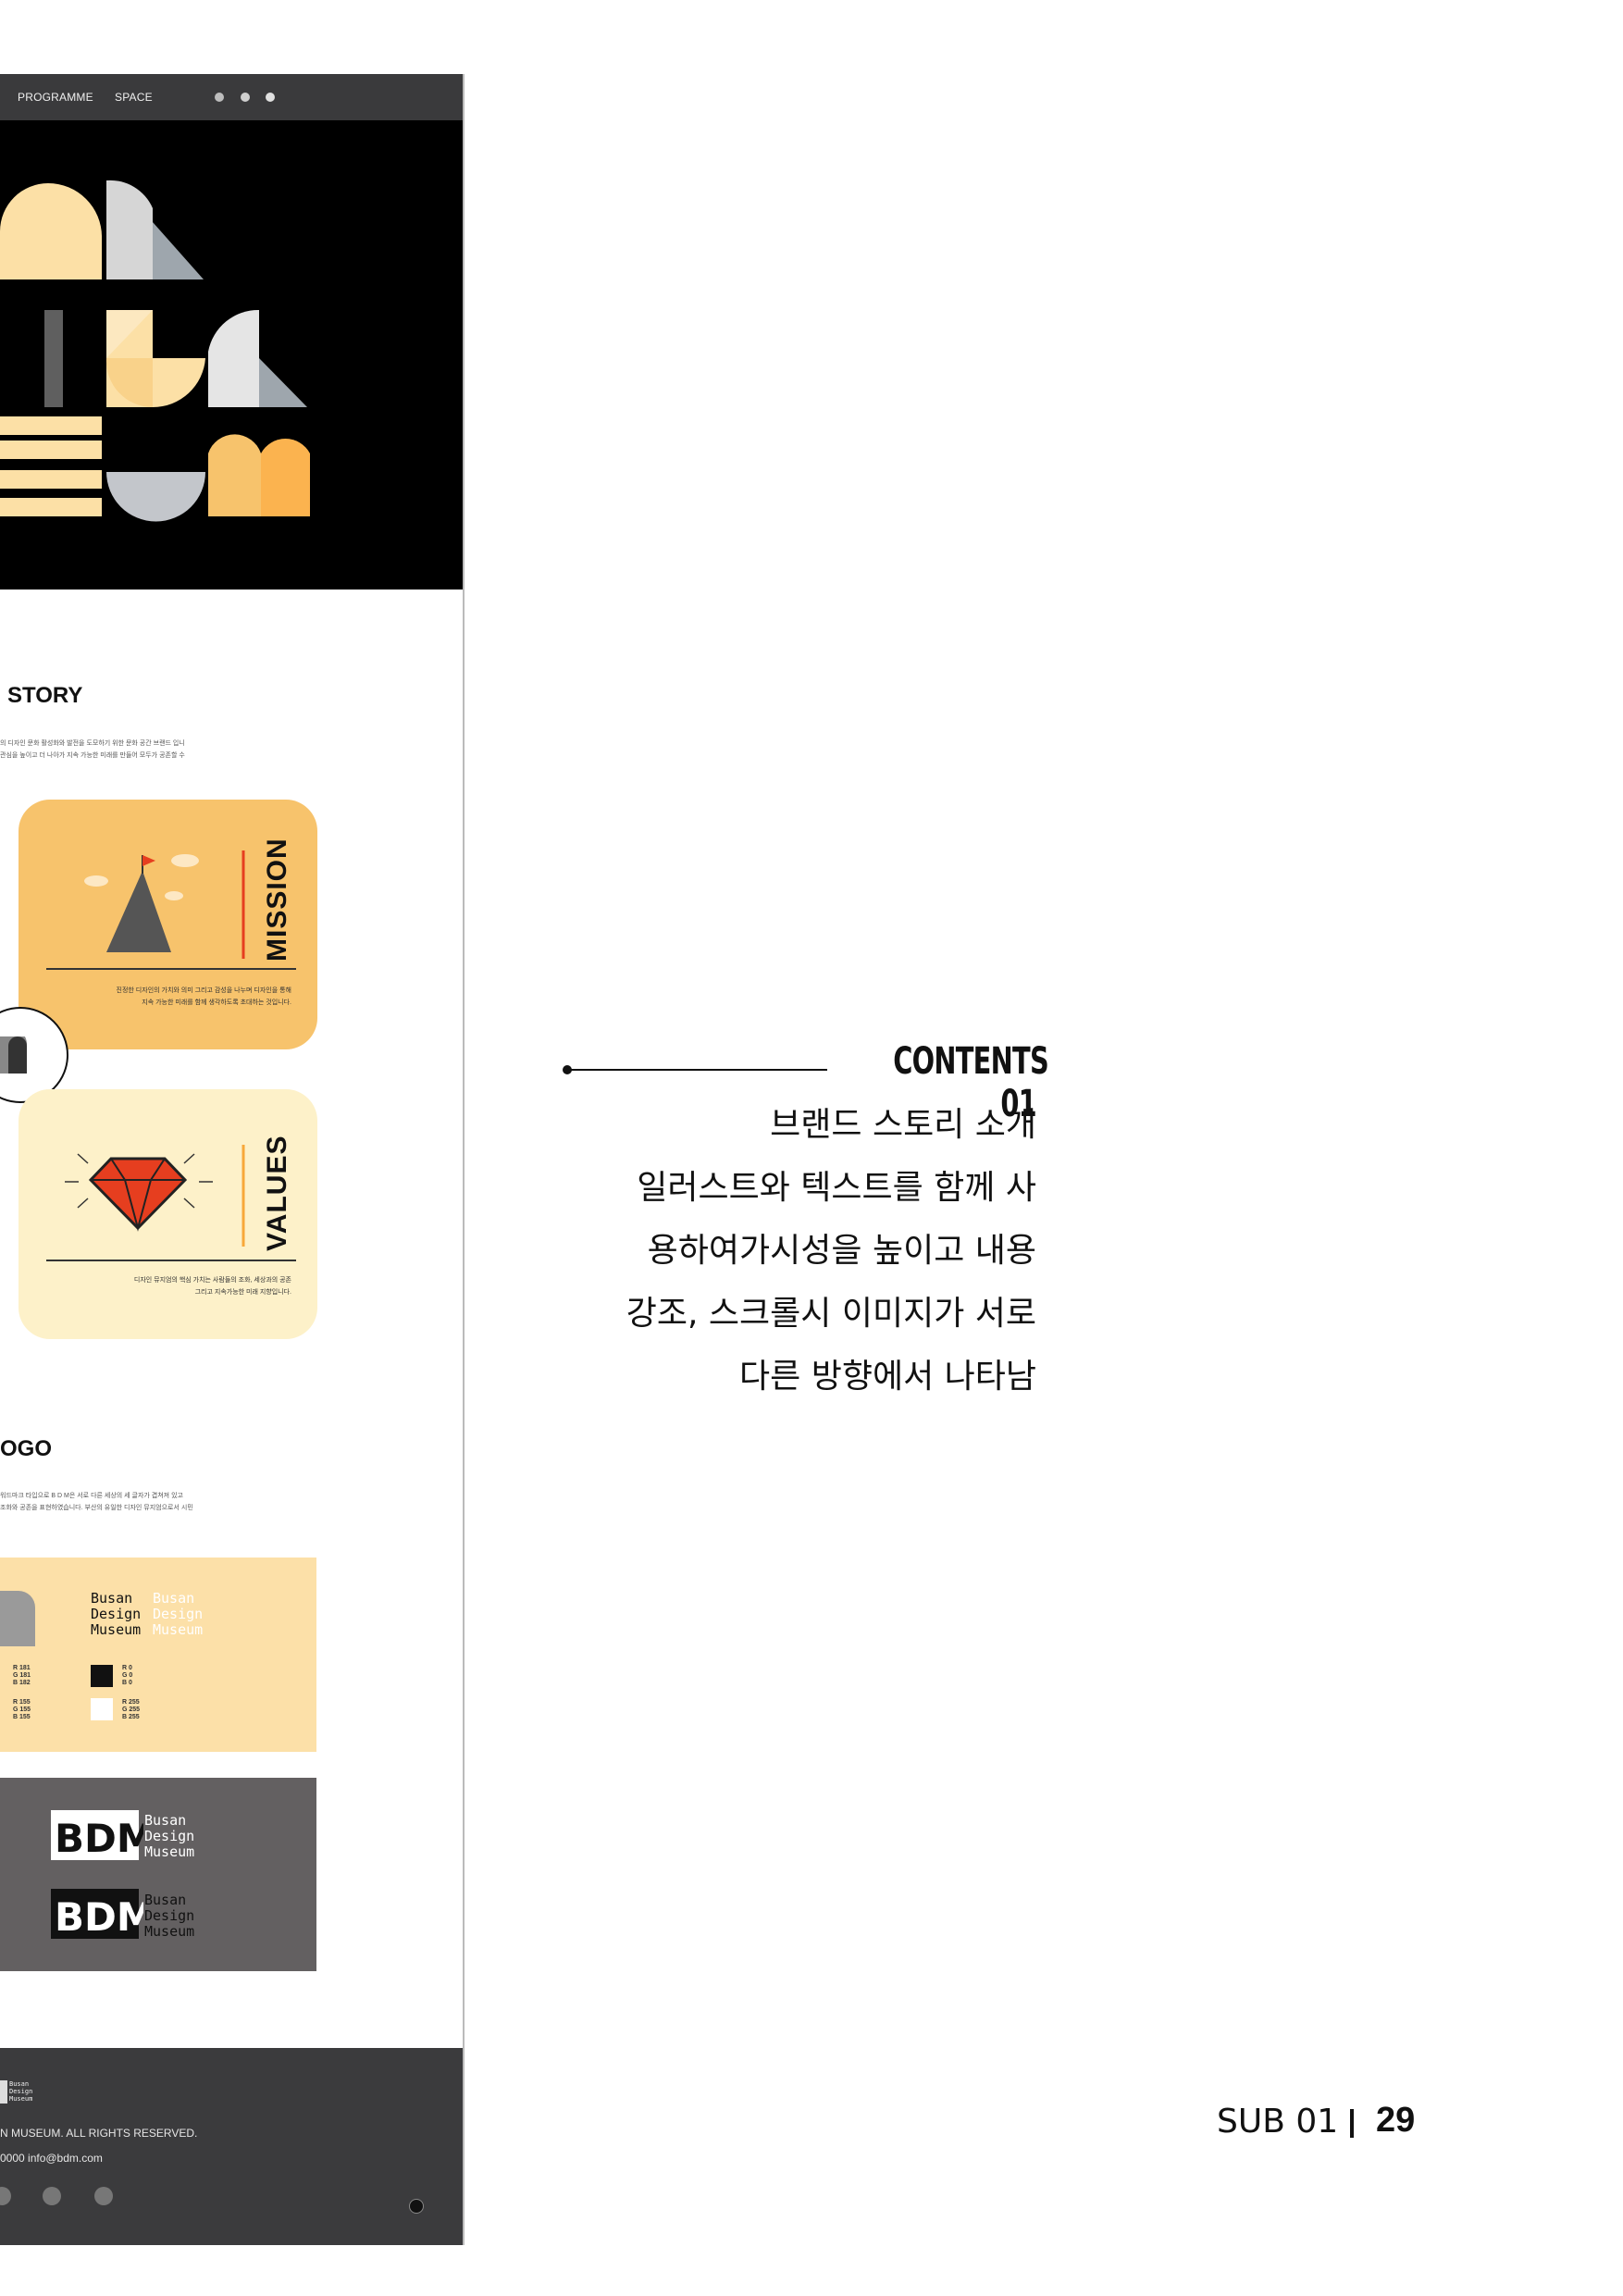 The height and width of the screenshot is (2296, 1623). I want to click on swatch-black, so click(102, 1676).